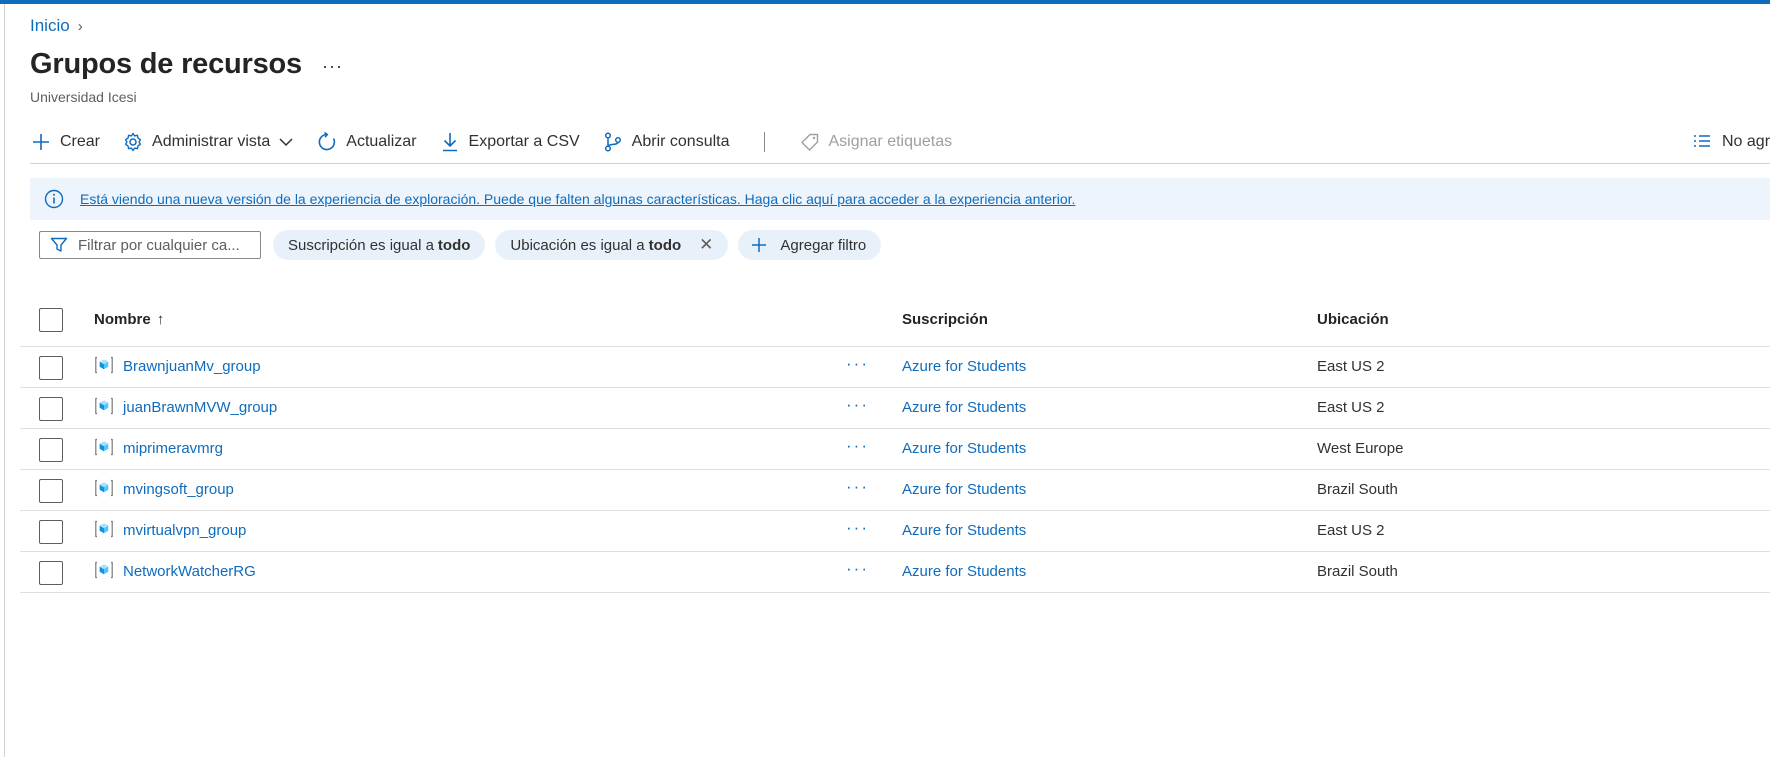 The width and height of the screenshot is (1770, 757). What do you see at coordinates (449, 142) in the screenshot?
I see `download-icon` at bounding box center [449, 142].